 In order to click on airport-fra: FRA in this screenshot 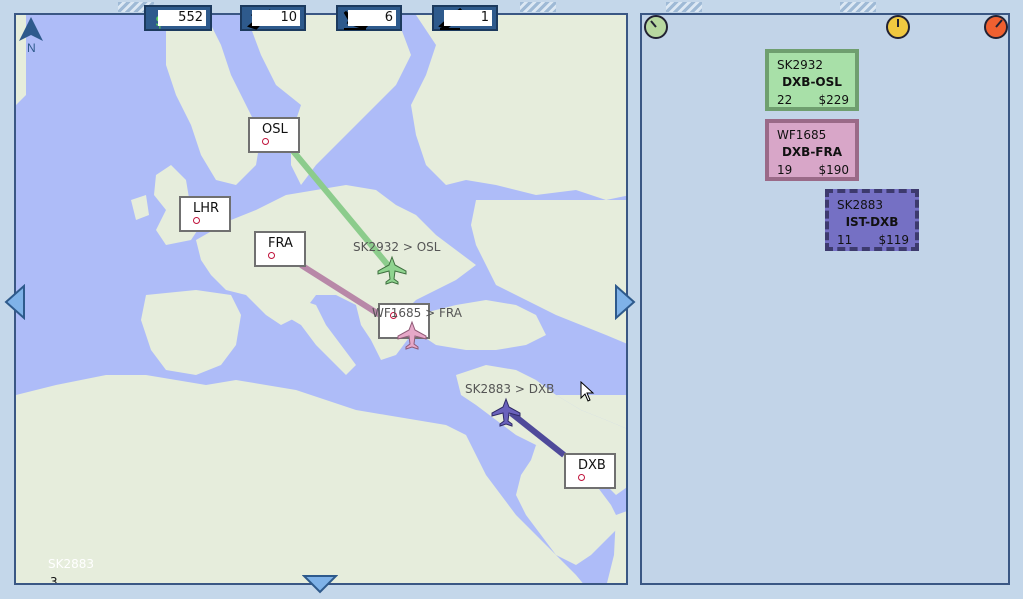, I will do `click(280, 249)`.